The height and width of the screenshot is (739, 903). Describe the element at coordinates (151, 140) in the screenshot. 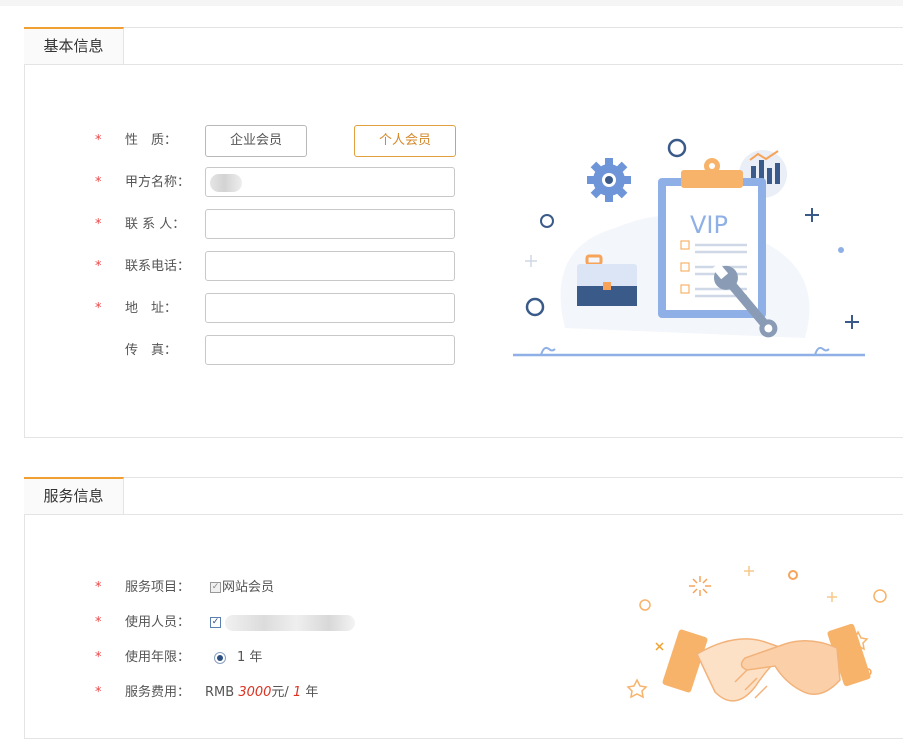

I see `nature-label: 性 质：` at that location.